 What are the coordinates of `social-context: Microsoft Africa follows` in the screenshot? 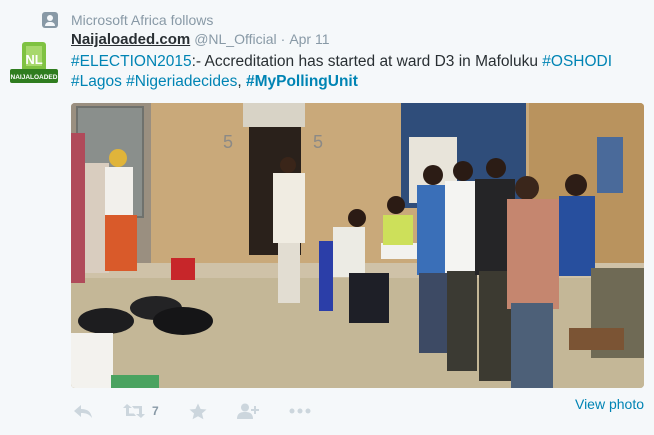 It's located at (127, 20).